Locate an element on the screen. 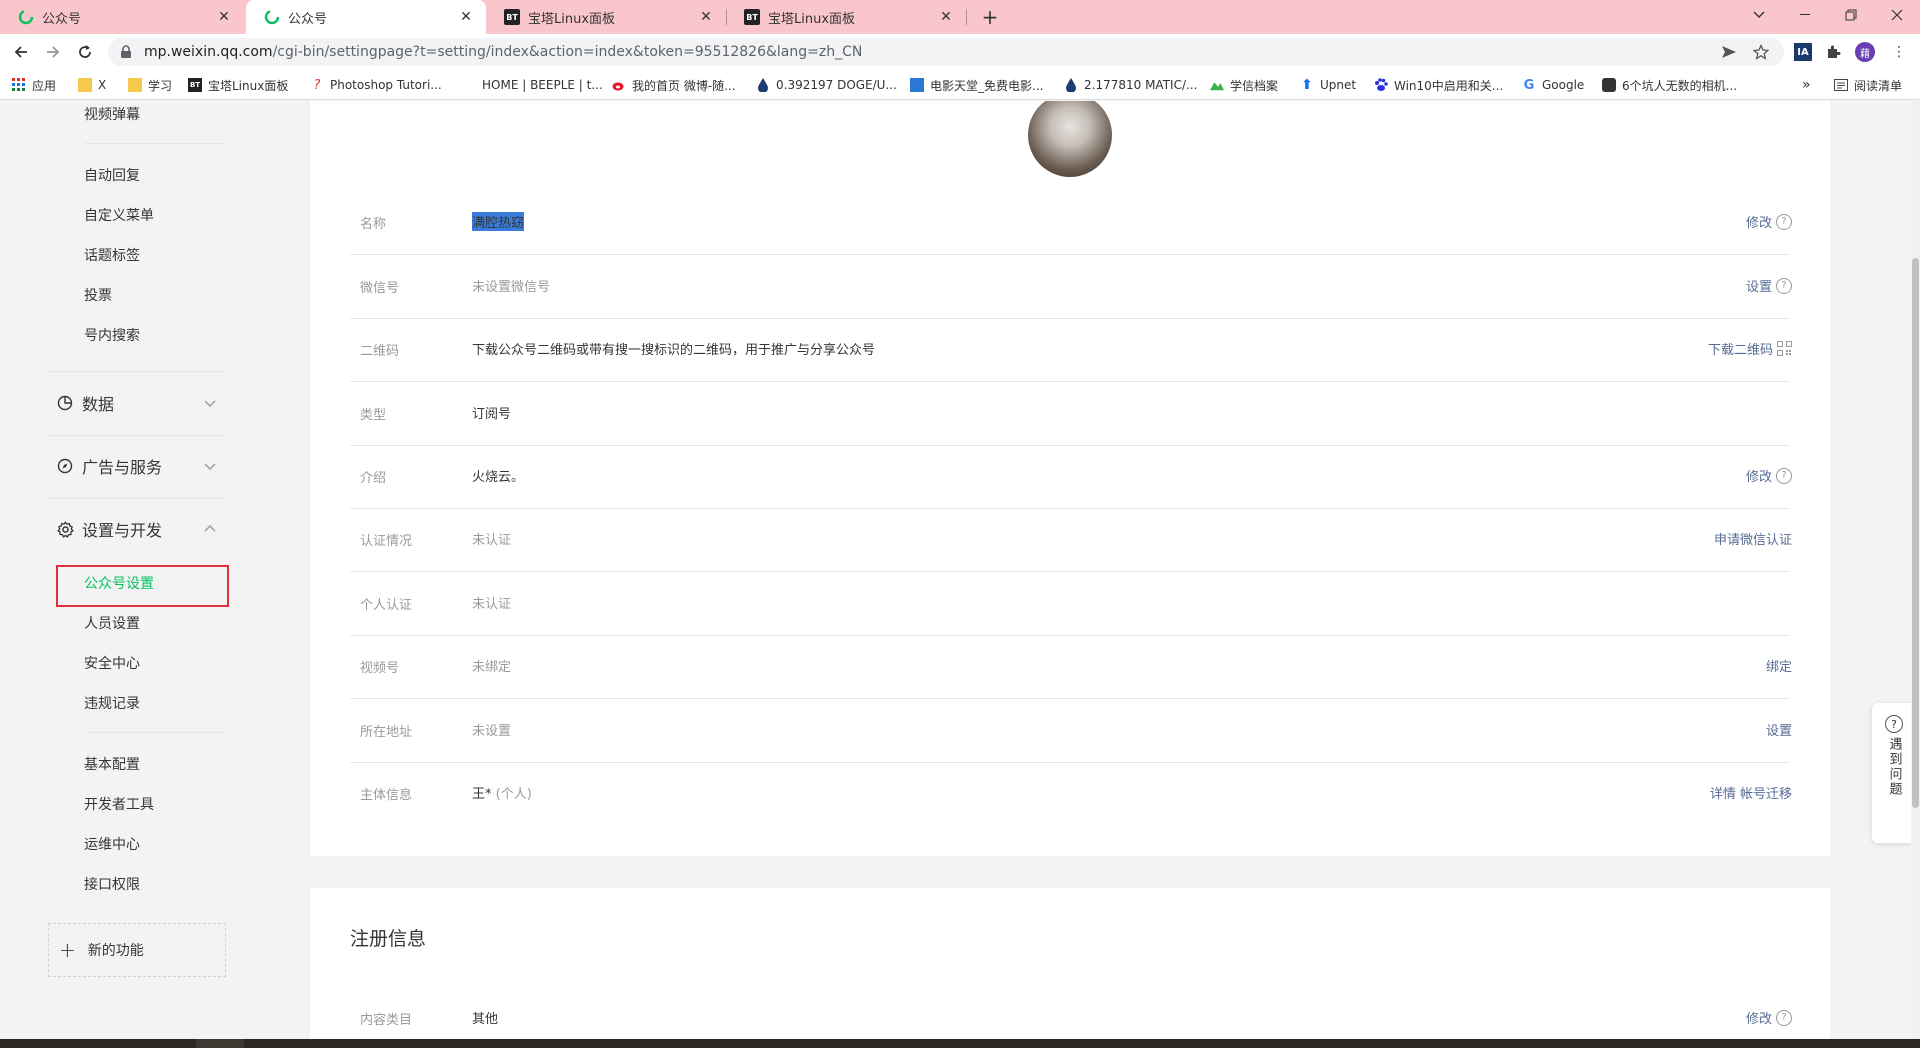  bookmark-item: 学信档案 is located at coordinates (1244, 85).